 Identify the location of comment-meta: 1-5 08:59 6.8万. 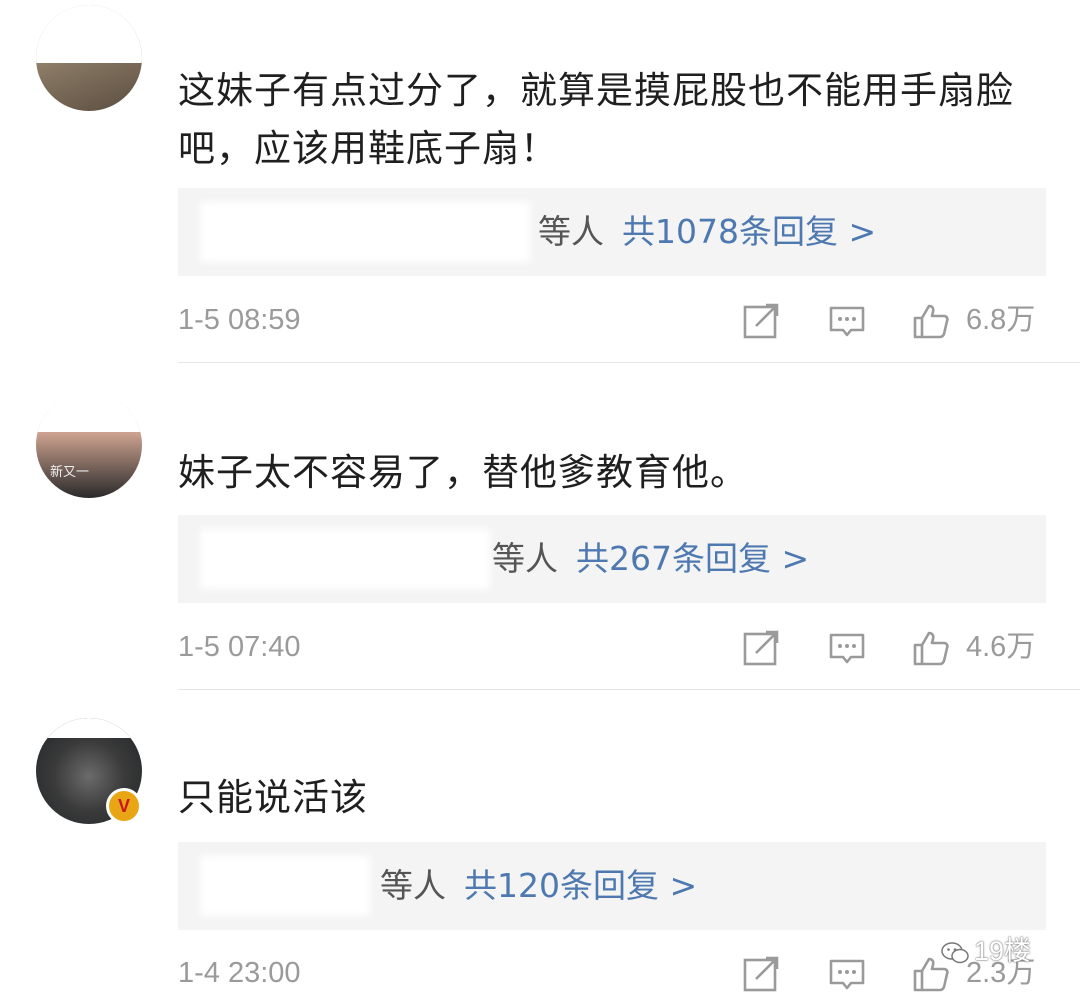
(612, 320).